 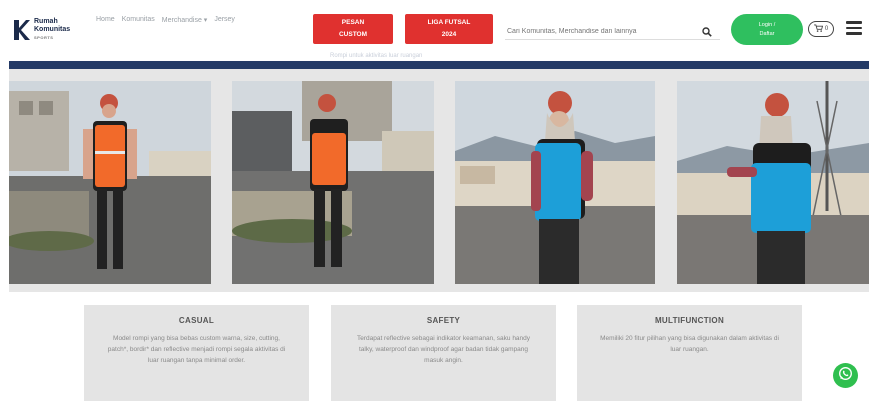 I want to click on main-nav: Home Komunitas Merchandise ▾ Jersey, so click(x=165, y=20).